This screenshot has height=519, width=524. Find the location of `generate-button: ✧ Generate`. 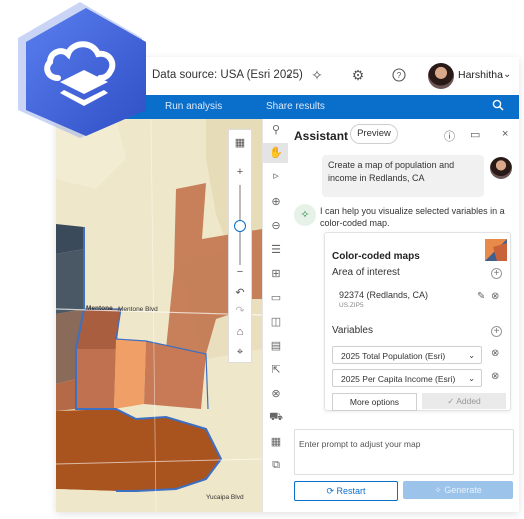

generate-button: ✧ Generate is located at coordinates (458, 490).